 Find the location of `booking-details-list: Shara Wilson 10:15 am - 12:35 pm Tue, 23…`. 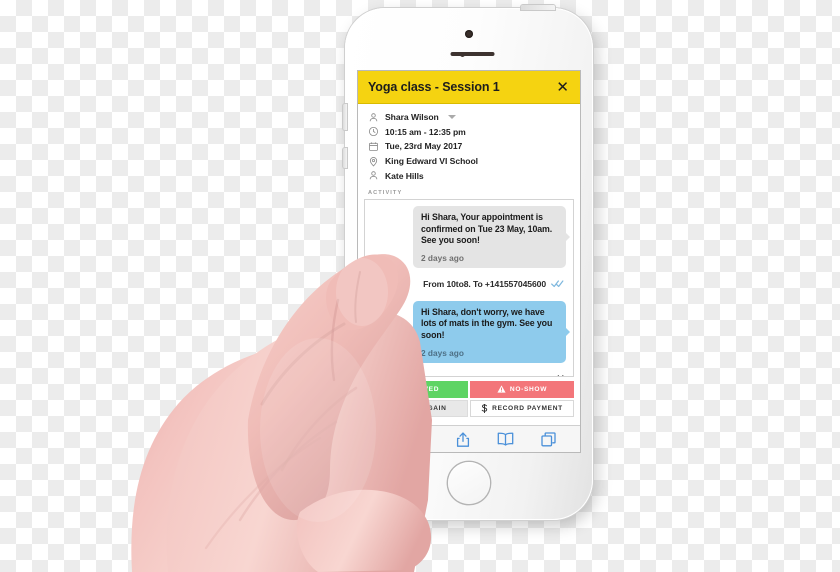

booking-details-list: Shara Wilson 10:15 am - 12:35 pm Tue, 23… is located at coordinates (469, 145).